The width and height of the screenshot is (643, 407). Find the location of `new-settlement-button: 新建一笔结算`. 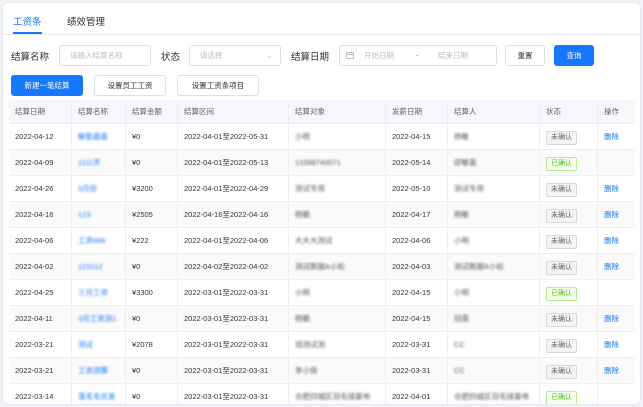

new-settlement-button: 新建一笔结算 is located at coordinates (47, 85).